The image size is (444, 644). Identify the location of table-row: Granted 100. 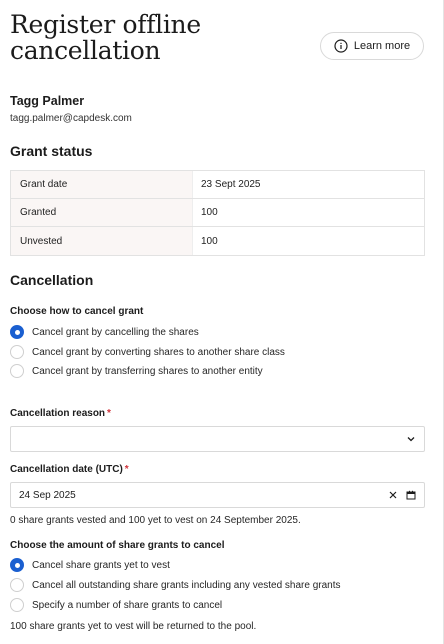
(217, 213).